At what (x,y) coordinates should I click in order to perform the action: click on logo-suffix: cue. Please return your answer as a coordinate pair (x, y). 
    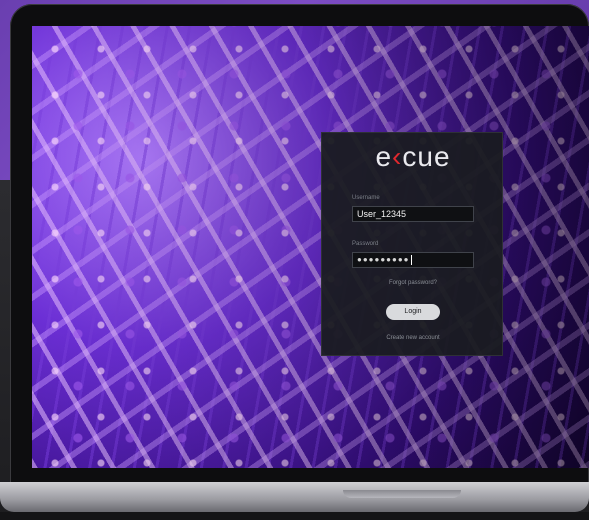
    Looking at the image, I should click on (426, 156).